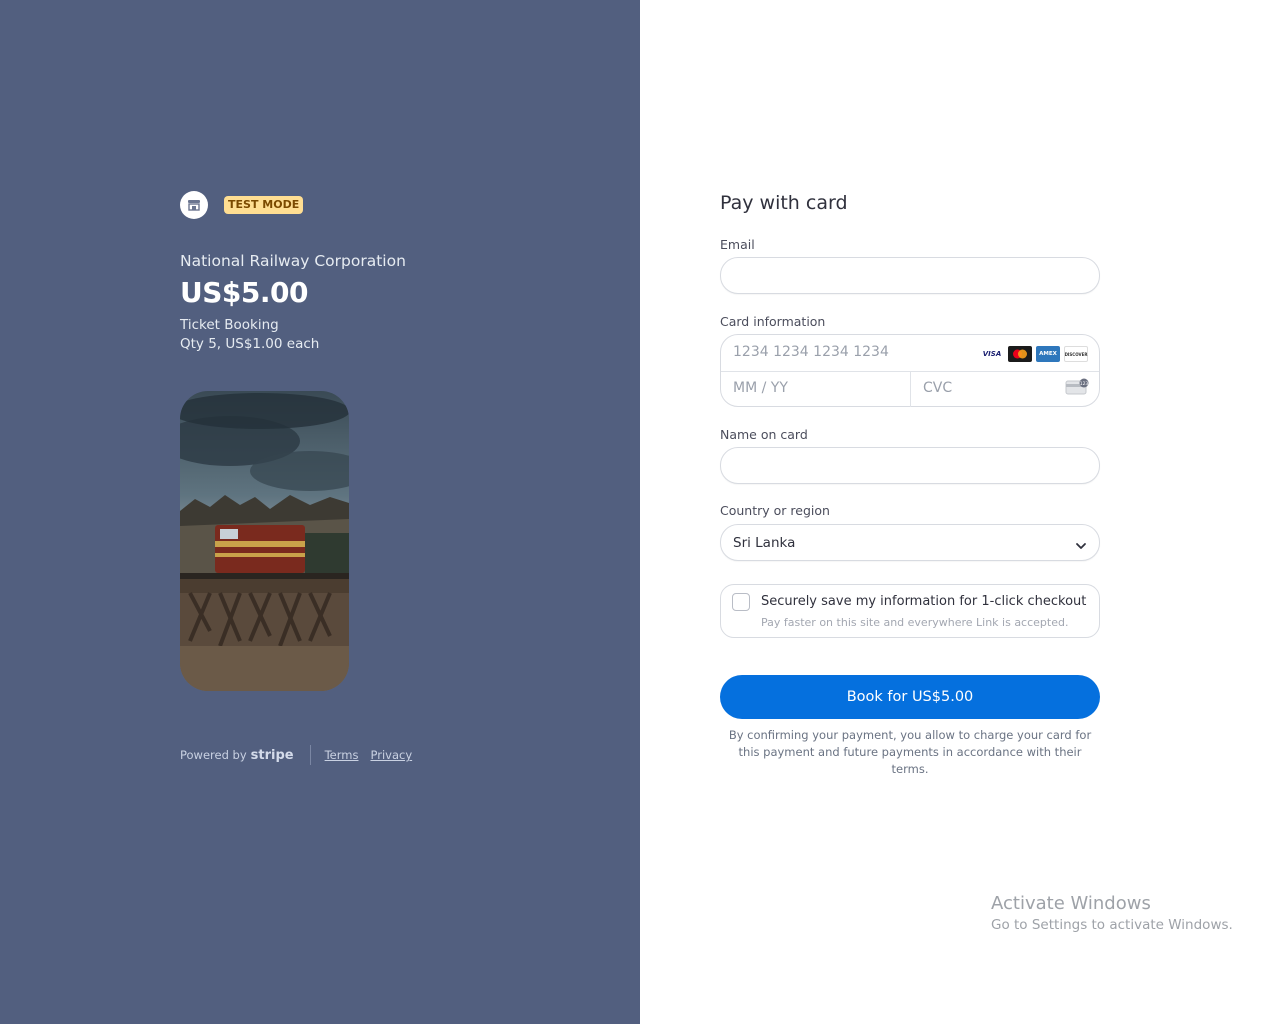  What do you see at coordinates (1081, 546) in the screenshot?
I see `chevron-down-icon` at bounding box center [1081, 546].